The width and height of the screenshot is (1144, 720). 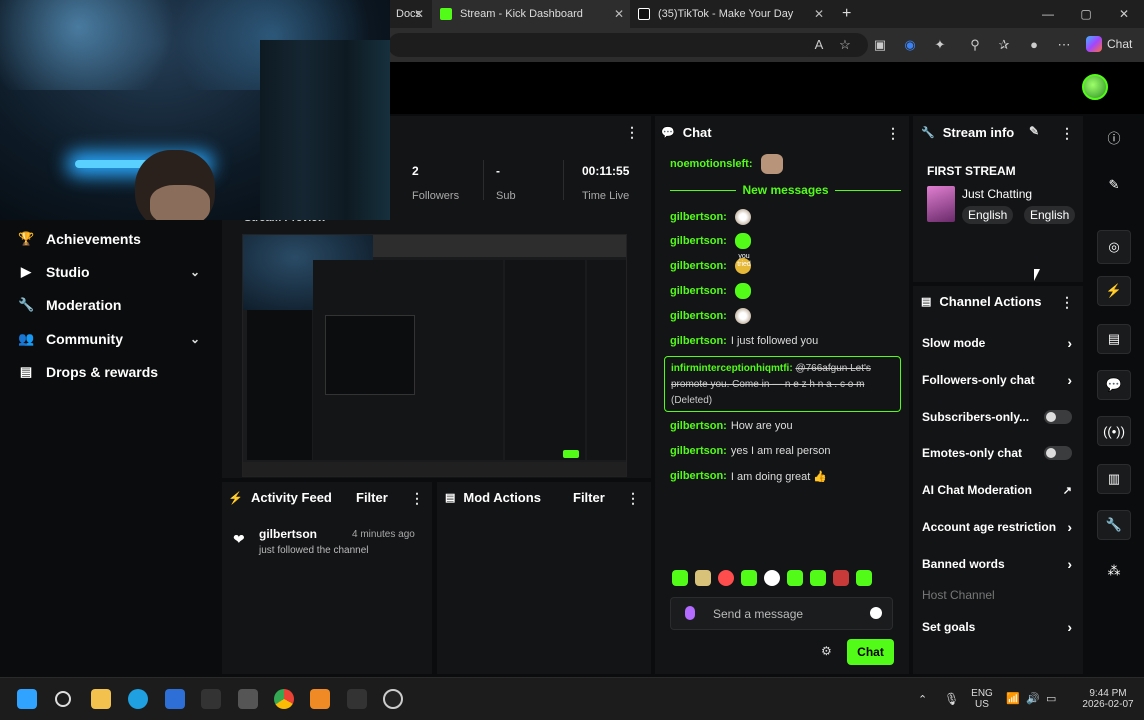 I want to click on feed-user: gilbertson, so click(x=288, y=534).